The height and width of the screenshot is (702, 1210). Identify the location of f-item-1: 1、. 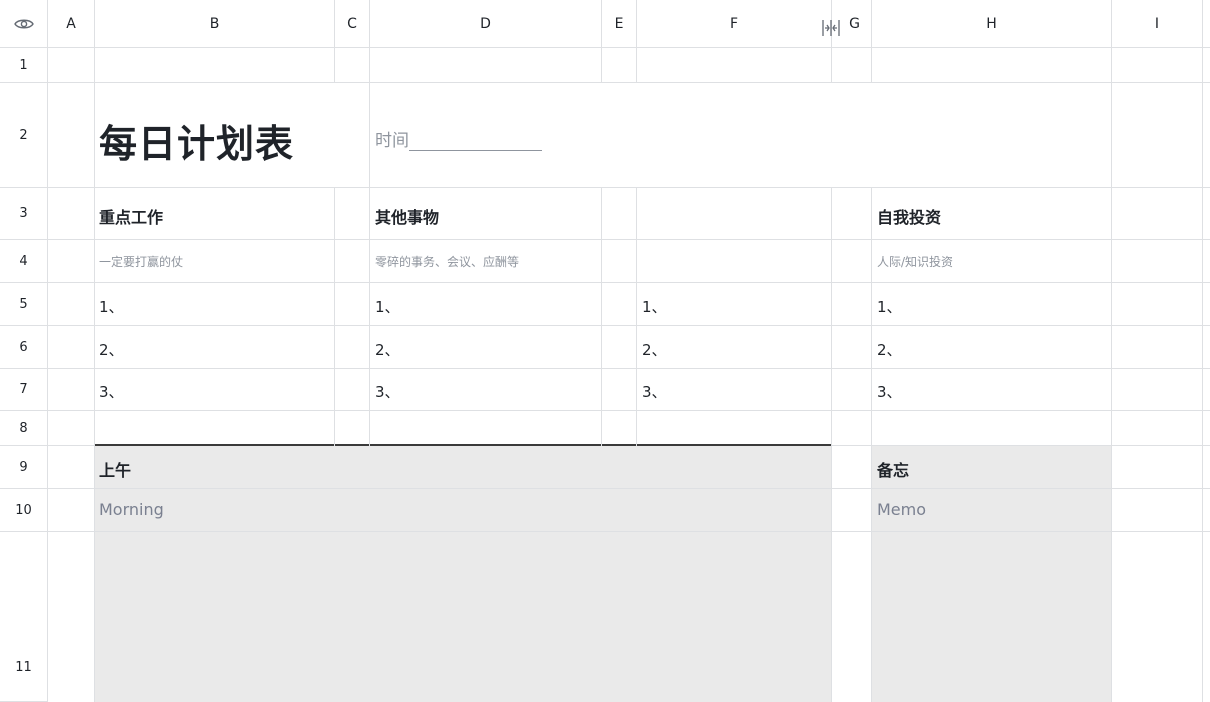
(654, 306).